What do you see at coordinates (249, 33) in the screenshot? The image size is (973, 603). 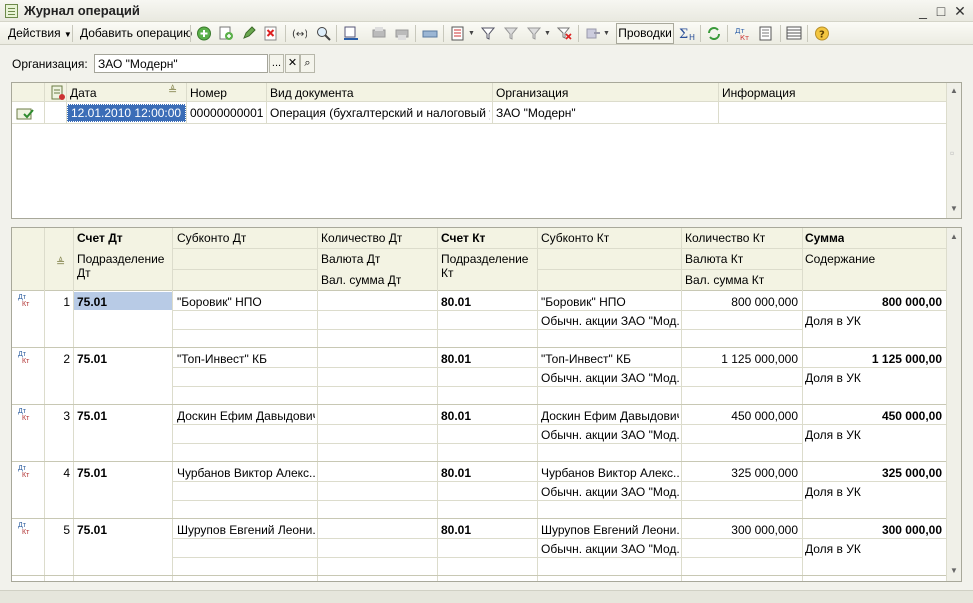 I see `edit-icon` at bounding box center [249, 33].